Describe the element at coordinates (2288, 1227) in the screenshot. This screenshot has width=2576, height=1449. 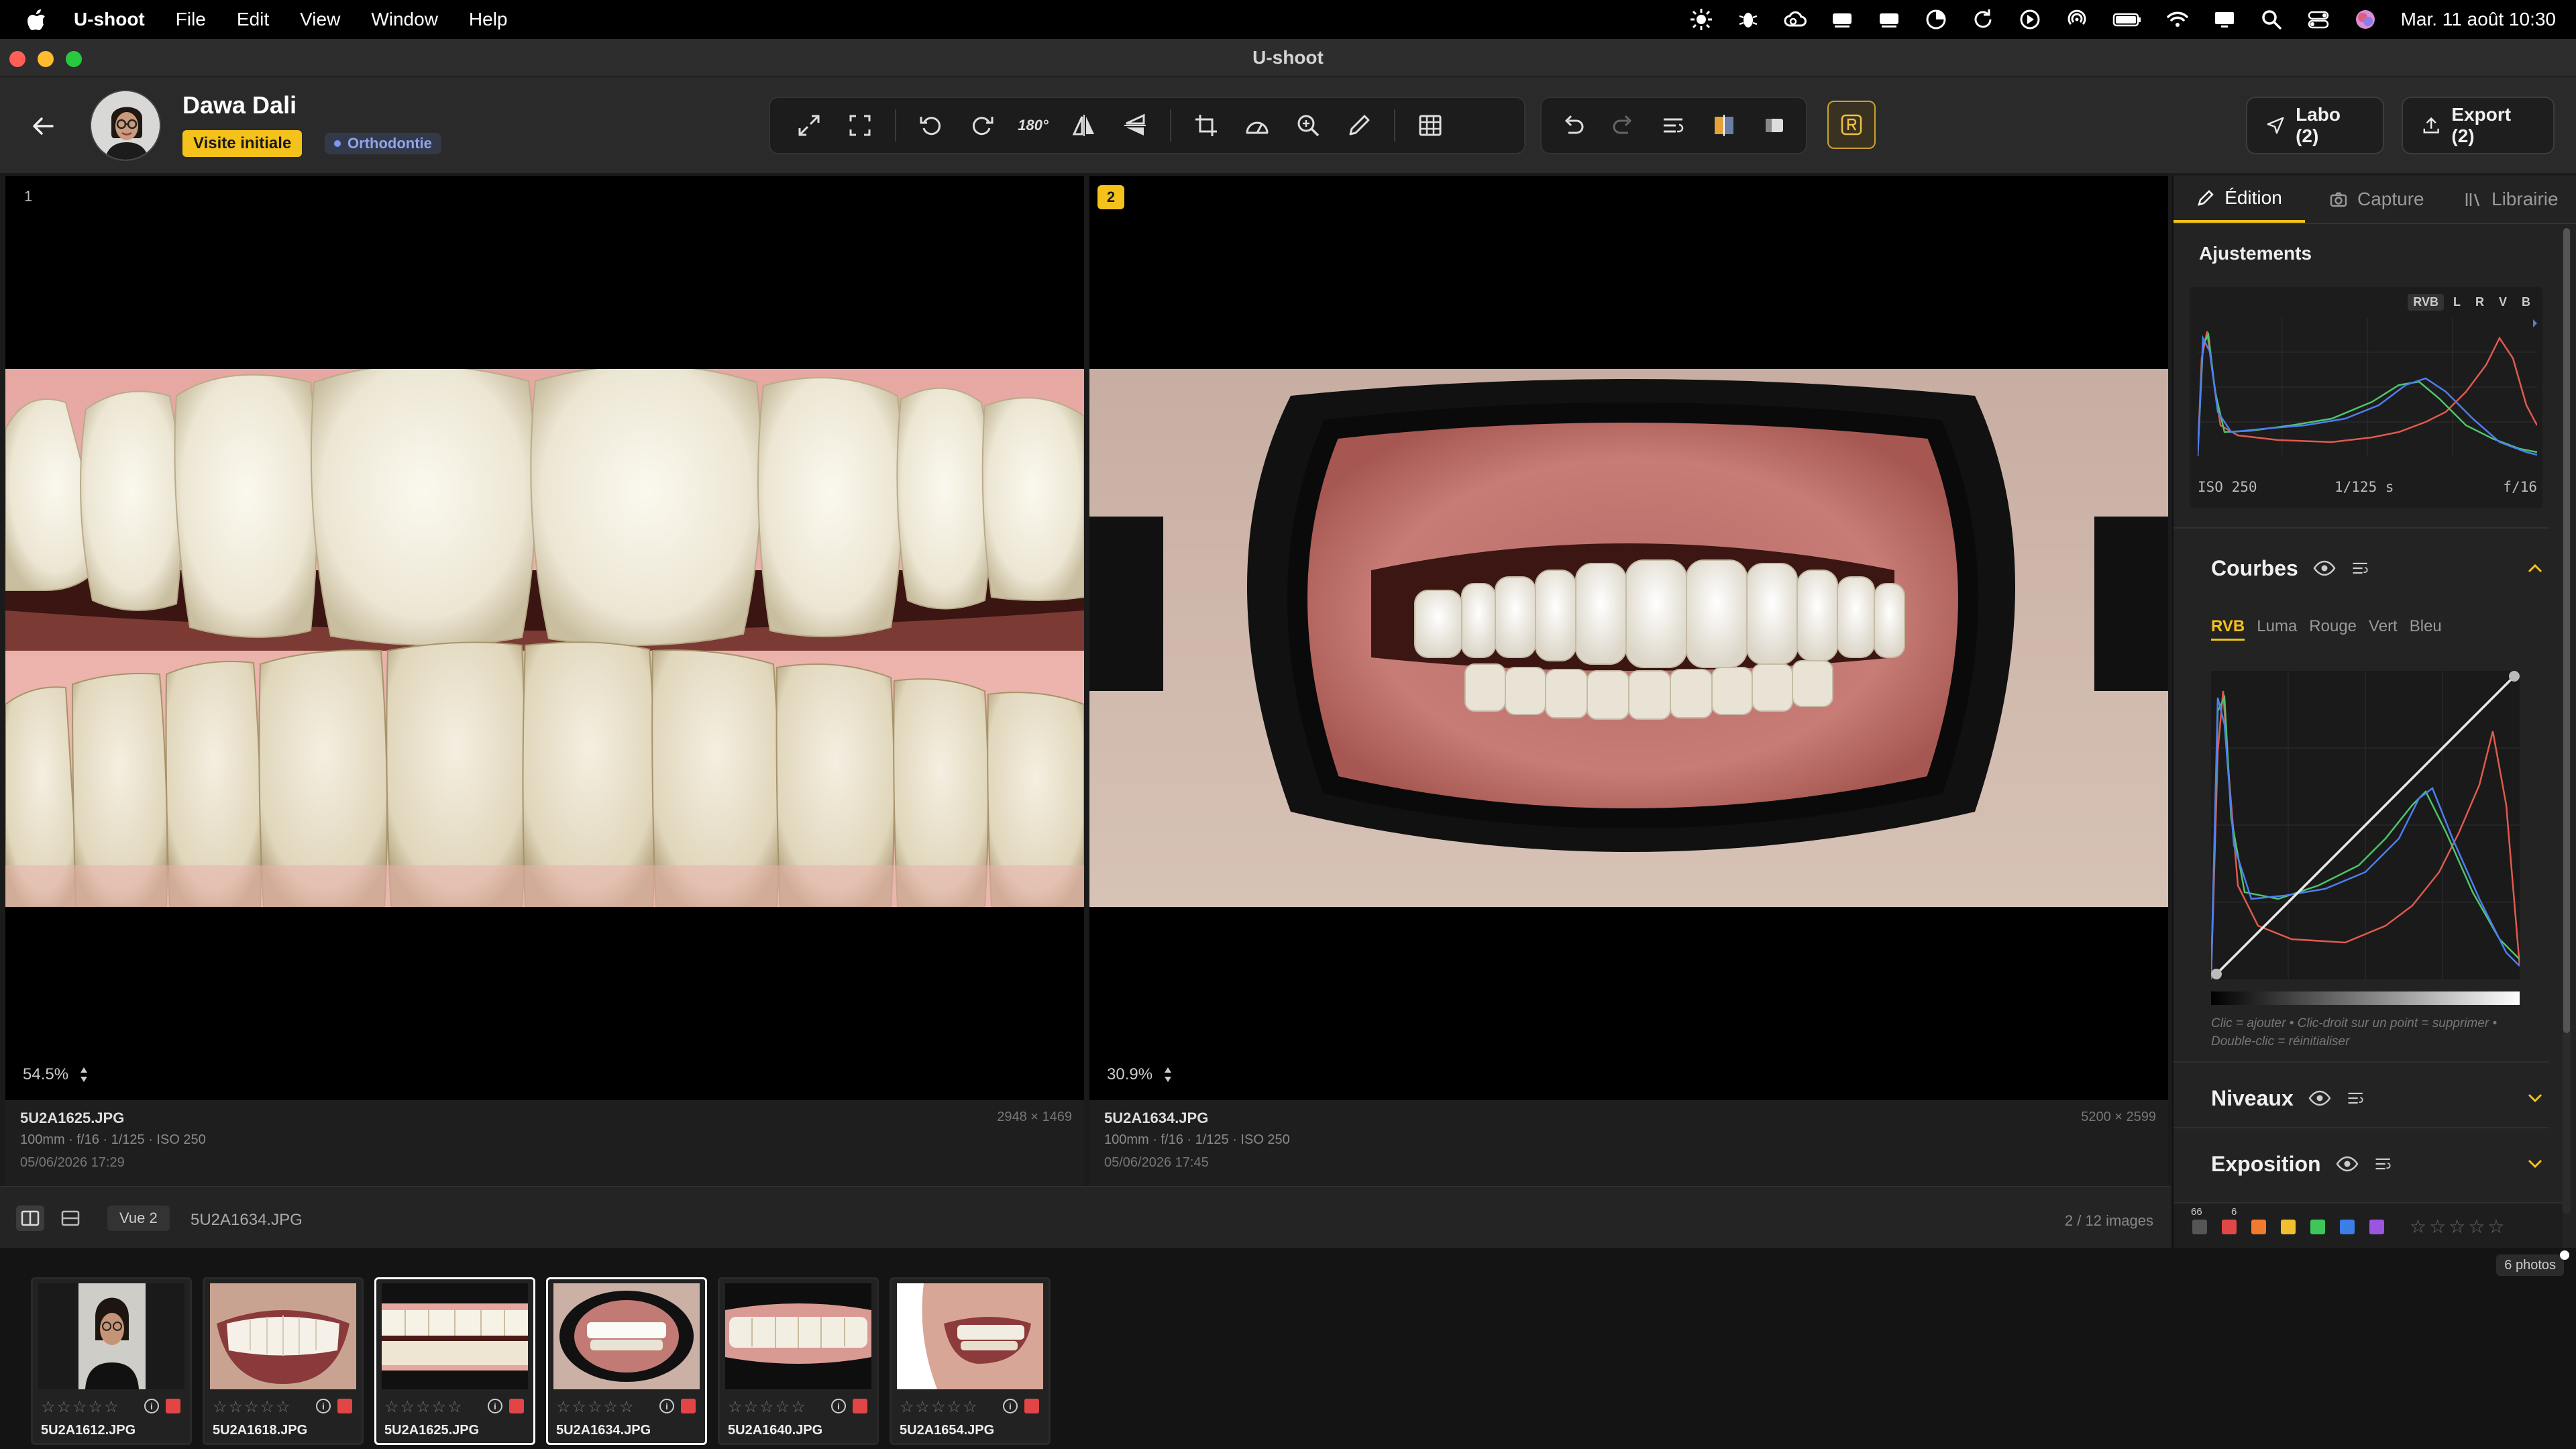
I see `label-yellow-swatch` at that location.